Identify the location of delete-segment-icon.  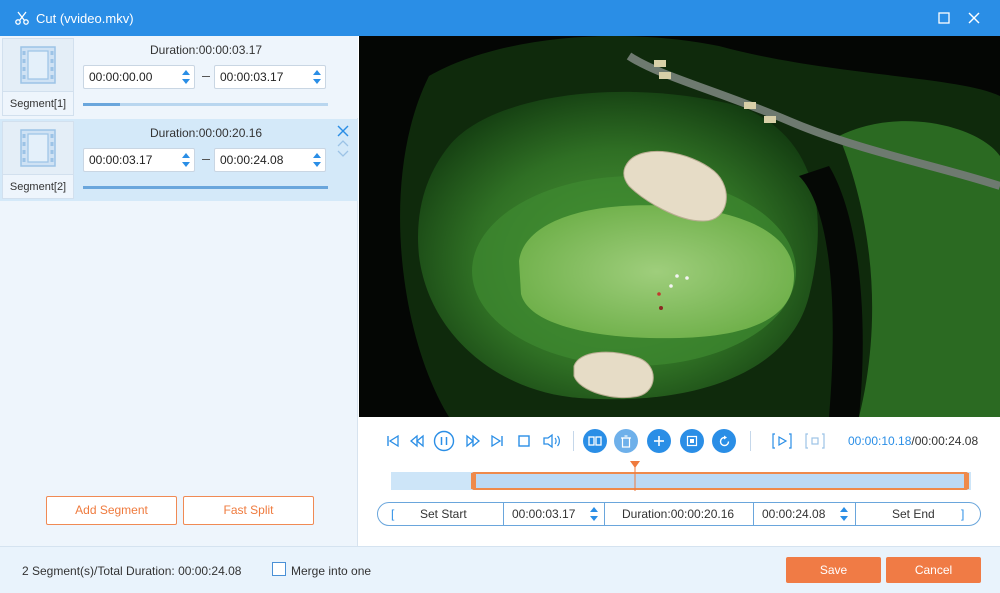
(343, 131).